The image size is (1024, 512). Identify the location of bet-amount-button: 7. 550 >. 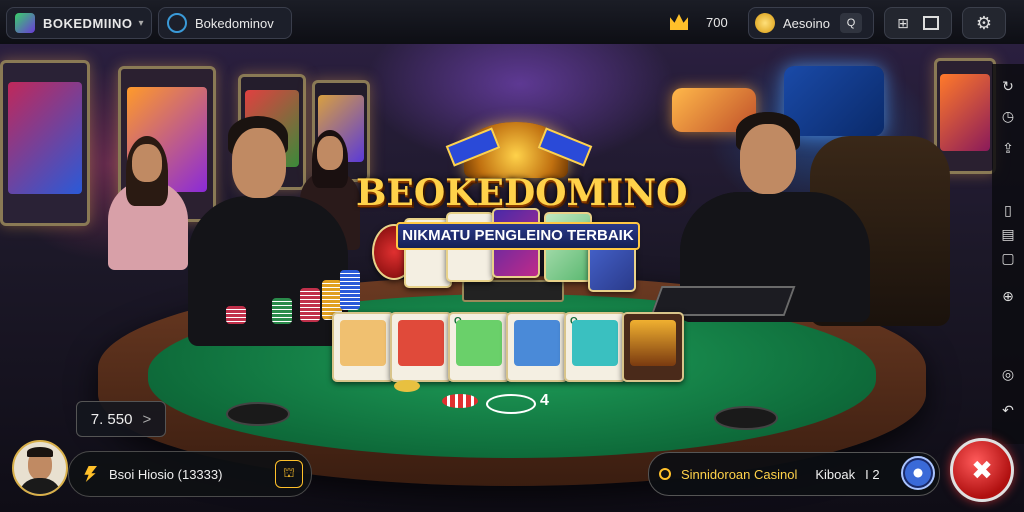
(121, 419).